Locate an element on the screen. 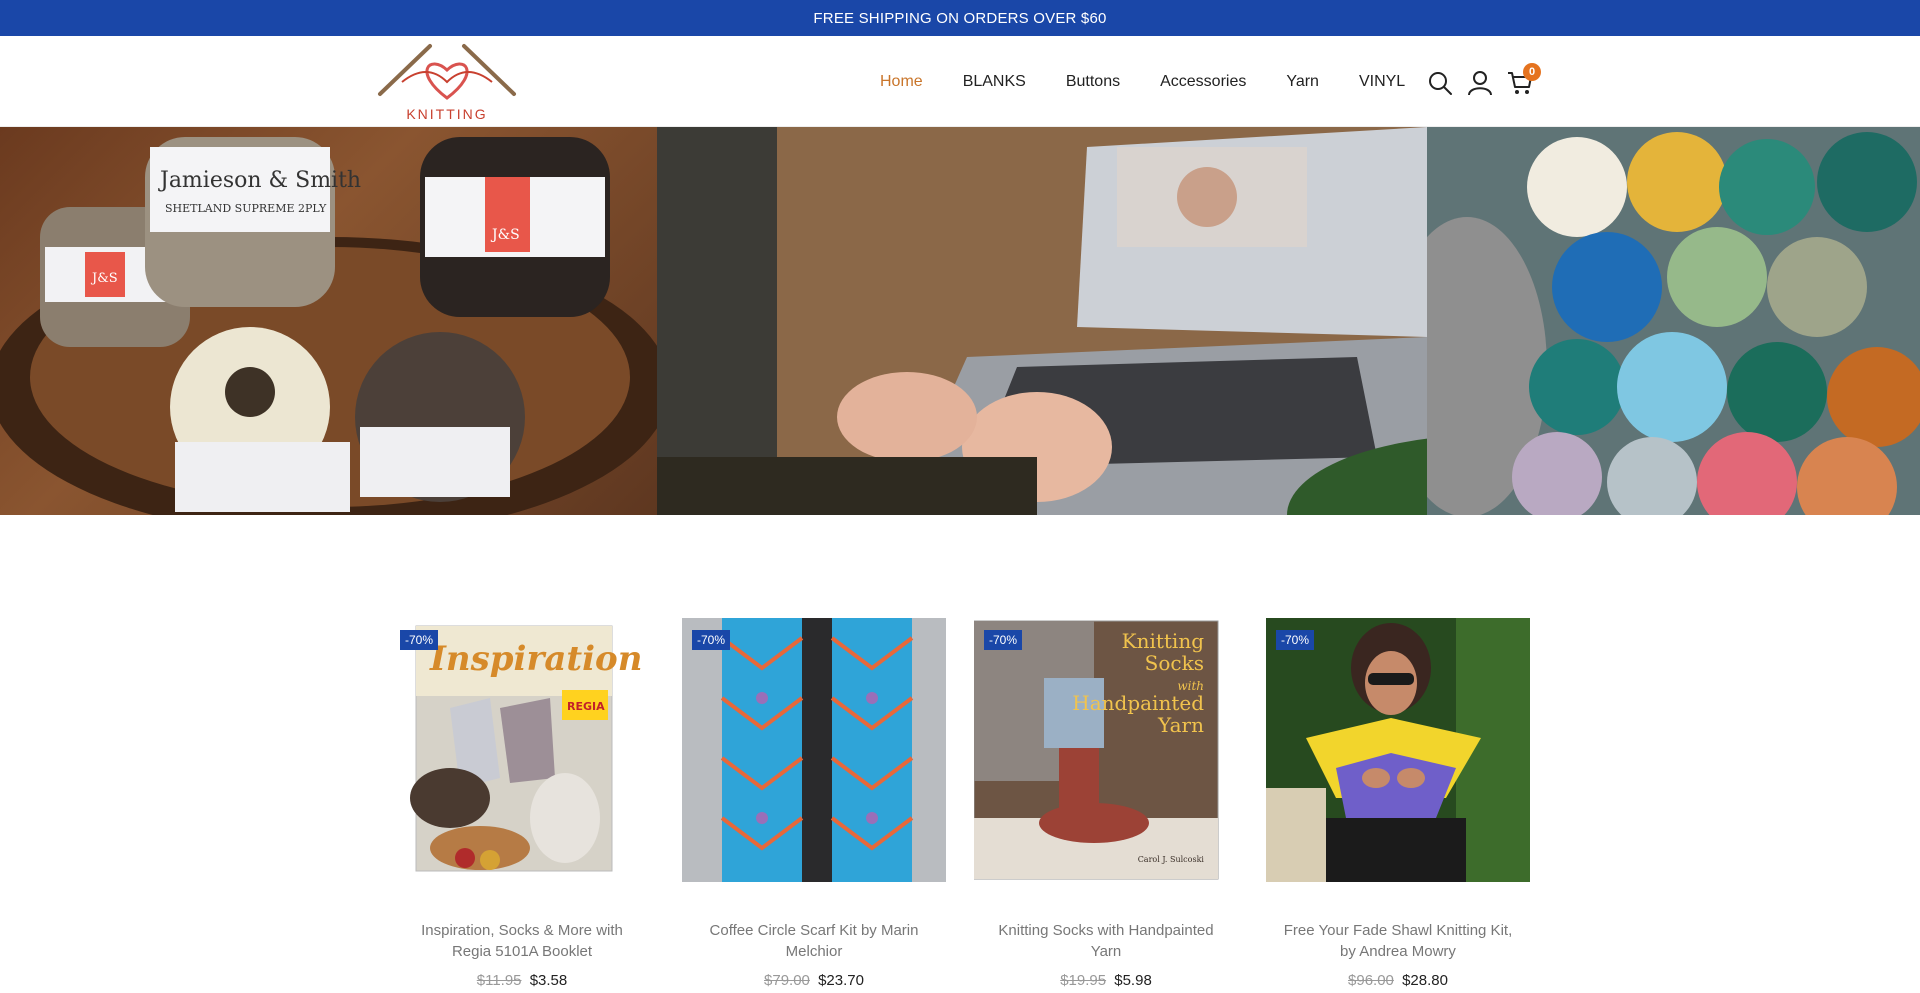 This screenshot has width=1920, height=993. sale-price: $28.80 is located at coordinates (1425, 980).